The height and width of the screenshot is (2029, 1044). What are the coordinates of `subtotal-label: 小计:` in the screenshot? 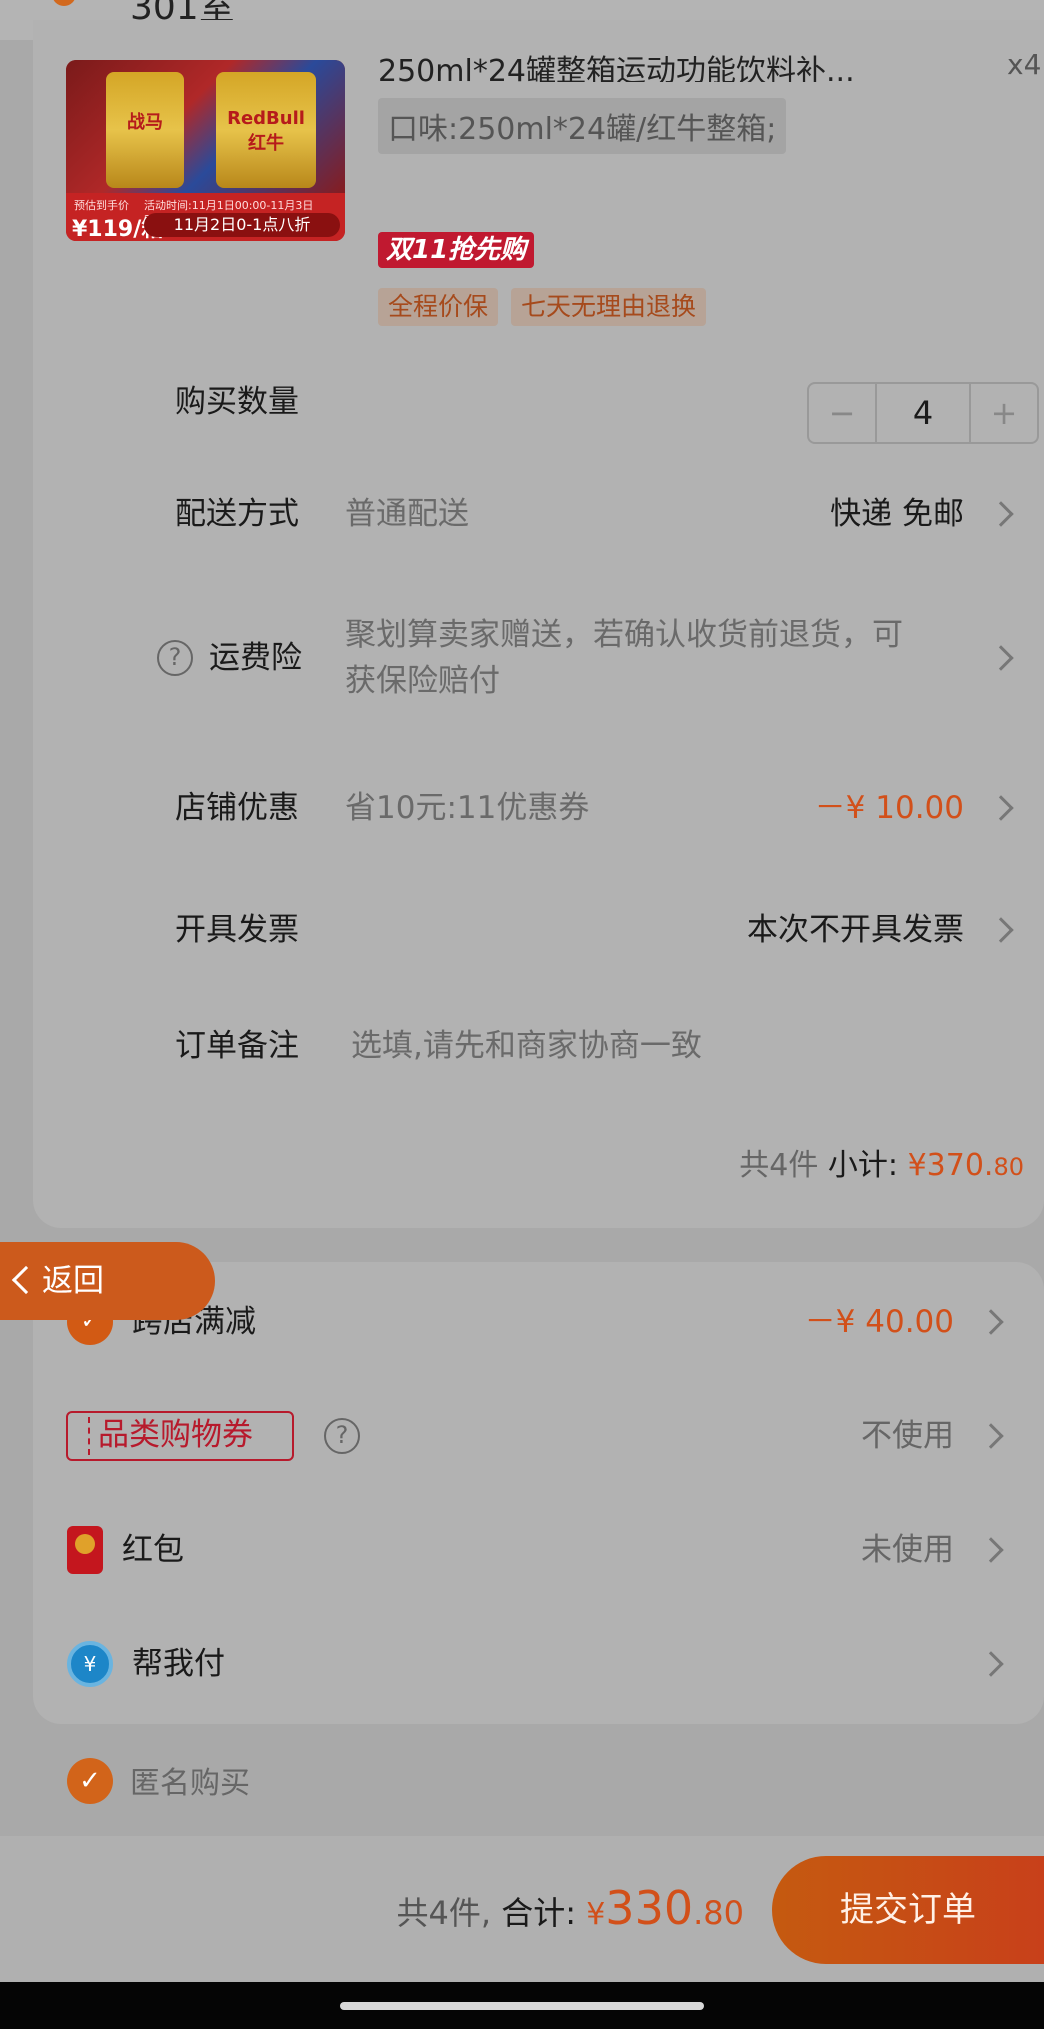 It's located at (863, 1165).